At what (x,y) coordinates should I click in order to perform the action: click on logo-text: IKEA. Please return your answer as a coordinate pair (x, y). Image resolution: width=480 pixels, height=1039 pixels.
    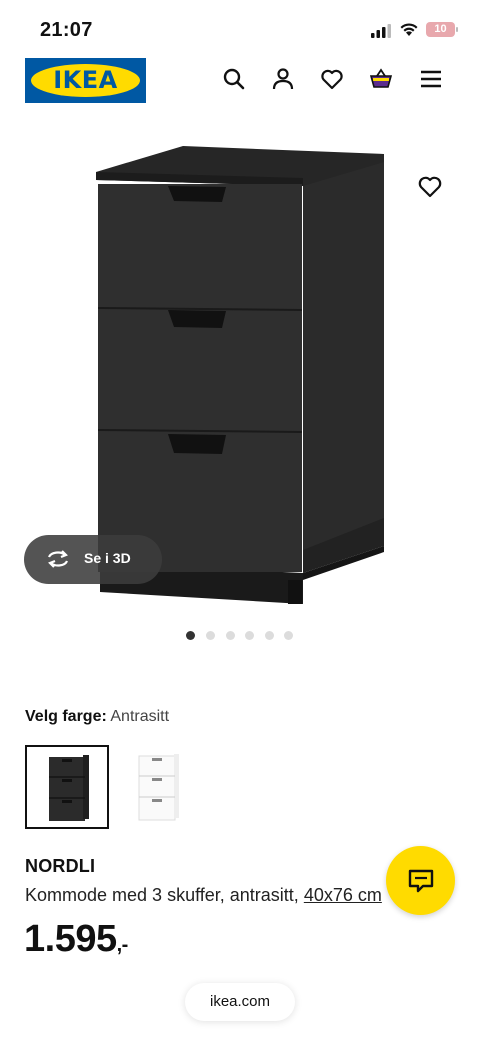
    Looking at the image, I should click on (85, 80).